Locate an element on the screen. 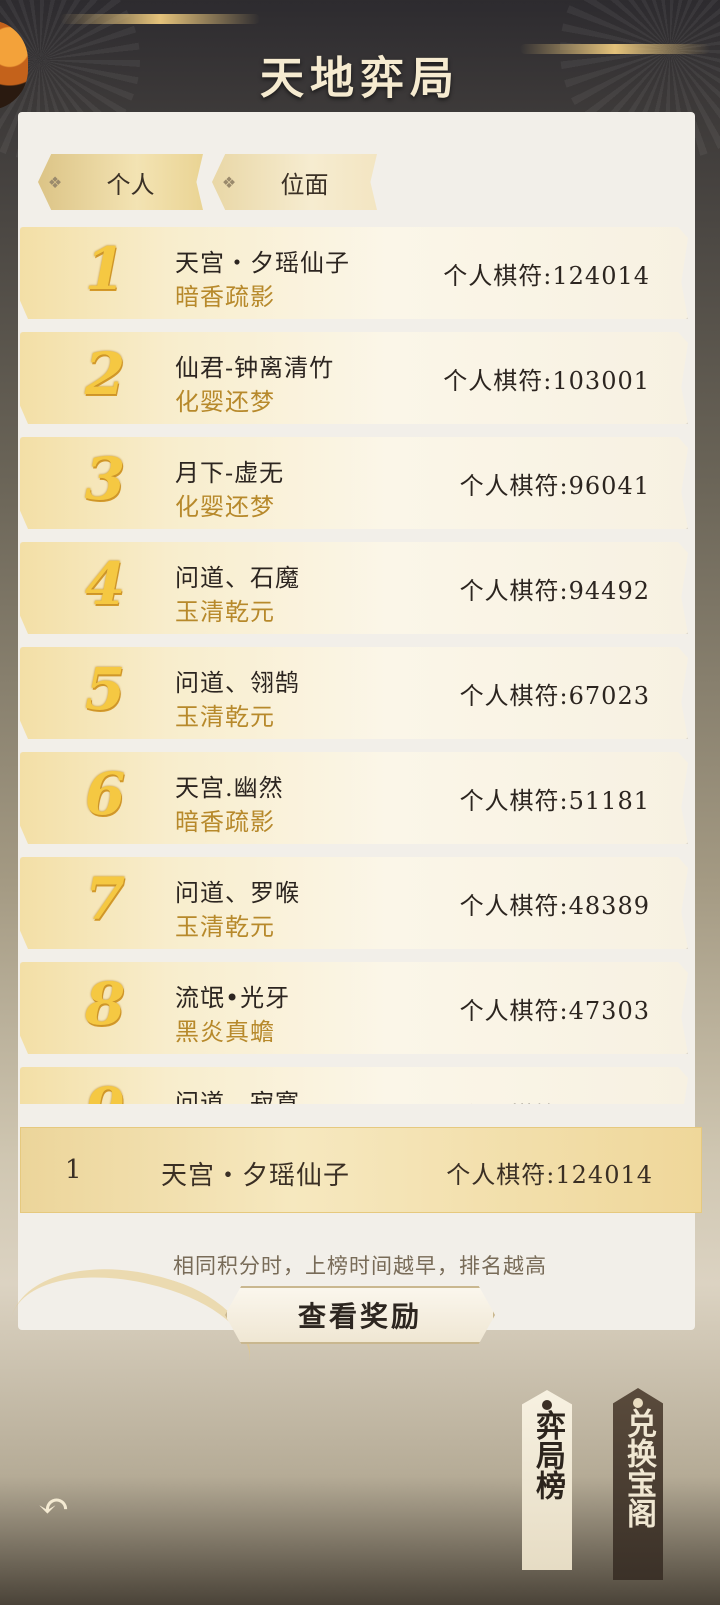 The width and height of the screenshot is (720, 1605). rank-number: 1 is located at coordinates (105, 269).